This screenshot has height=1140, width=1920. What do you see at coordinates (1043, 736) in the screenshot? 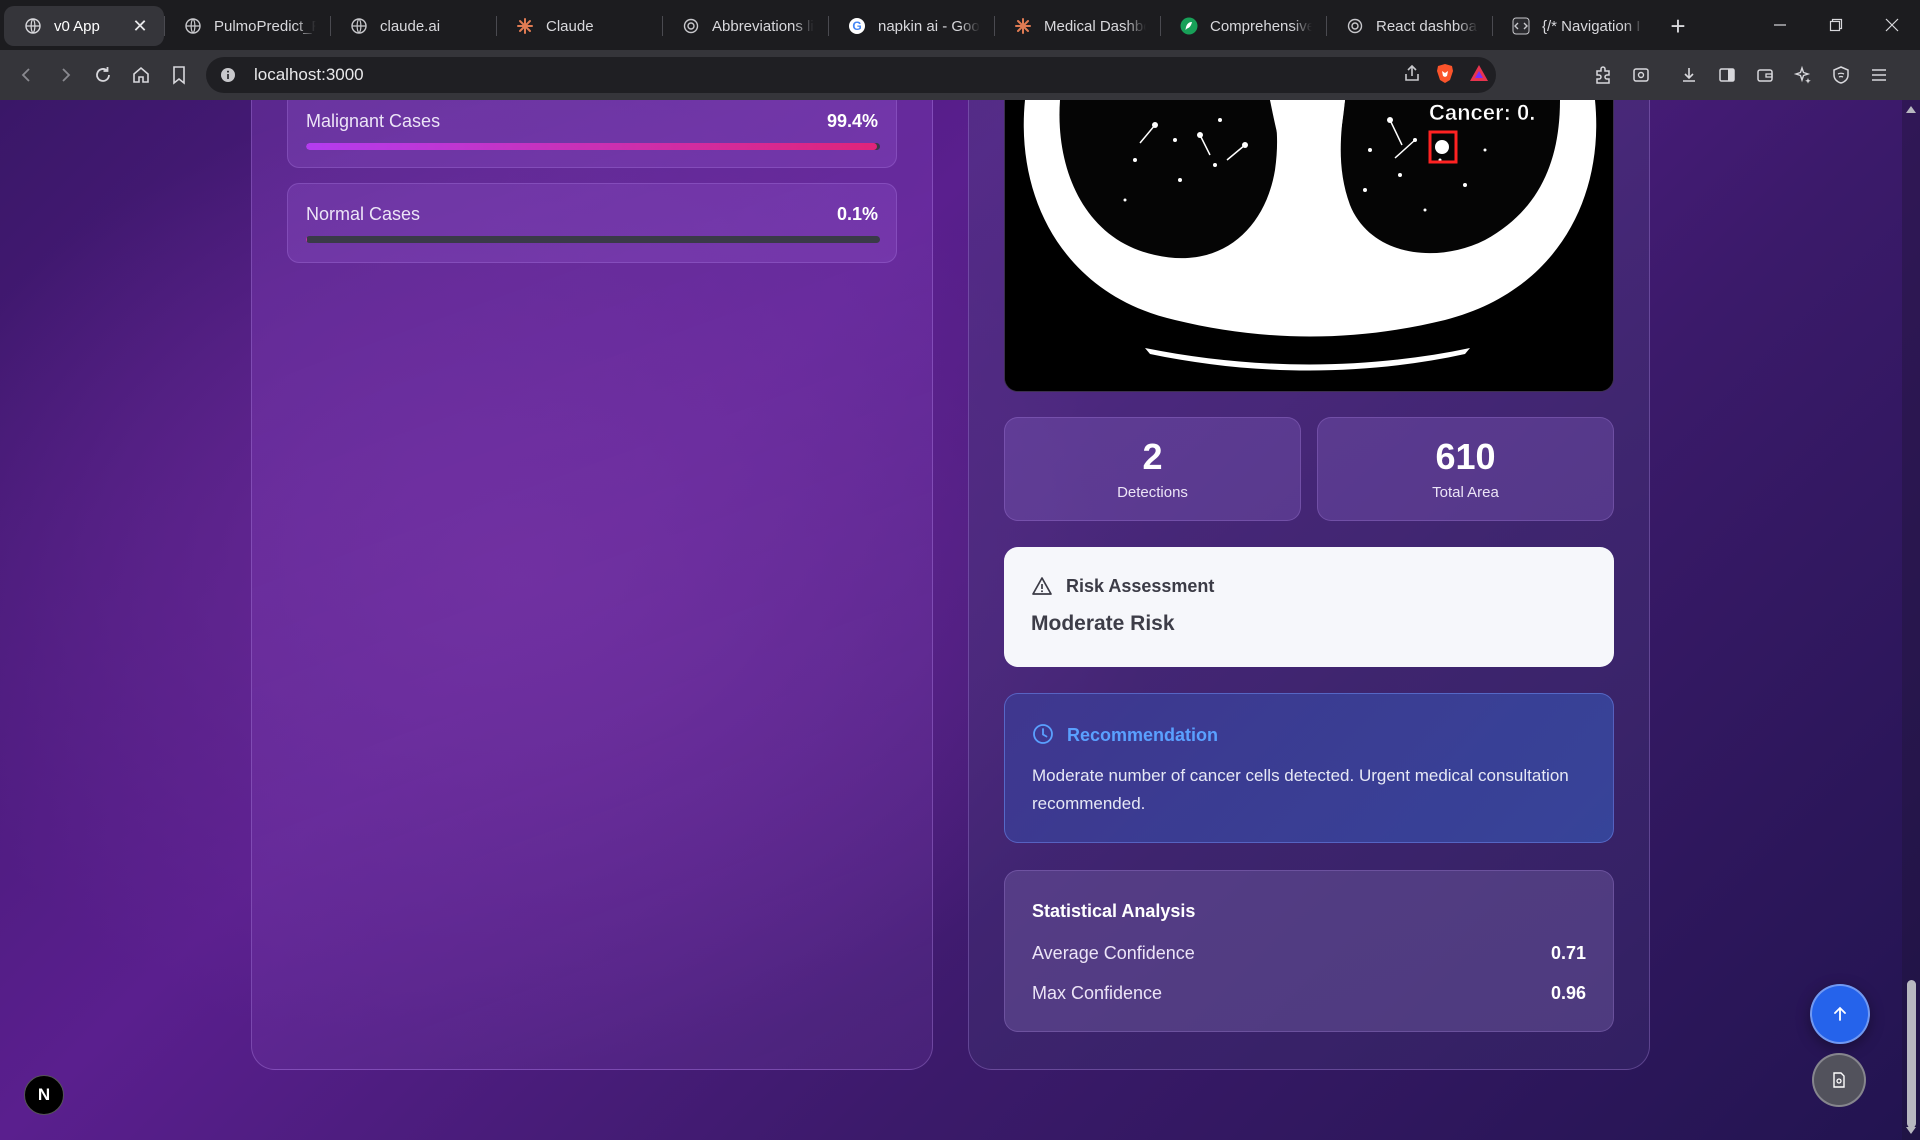
I see `clock-icon` at bounding box center [1043, 736].